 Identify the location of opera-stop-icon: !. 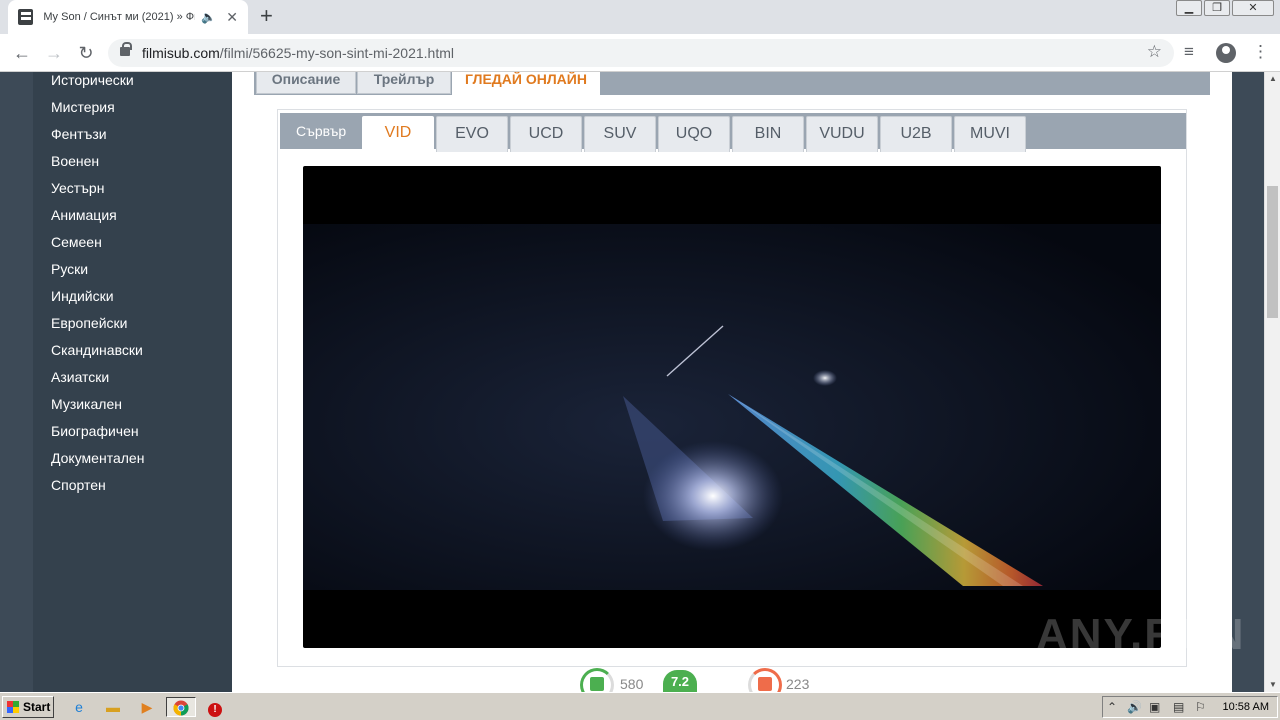
(215, 707).